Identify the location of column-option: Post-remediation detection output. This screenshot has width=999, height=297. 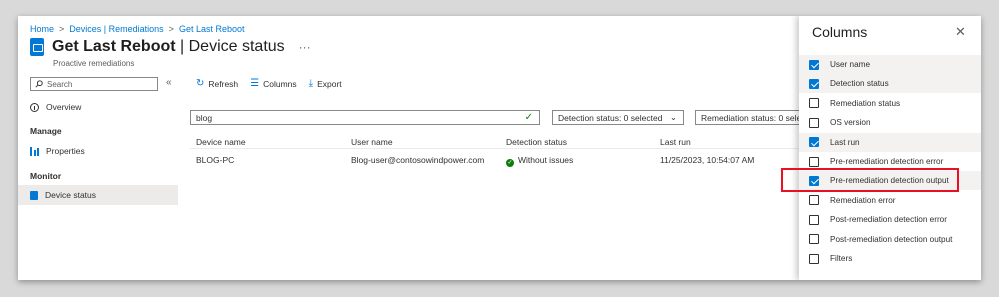
(890, 239).